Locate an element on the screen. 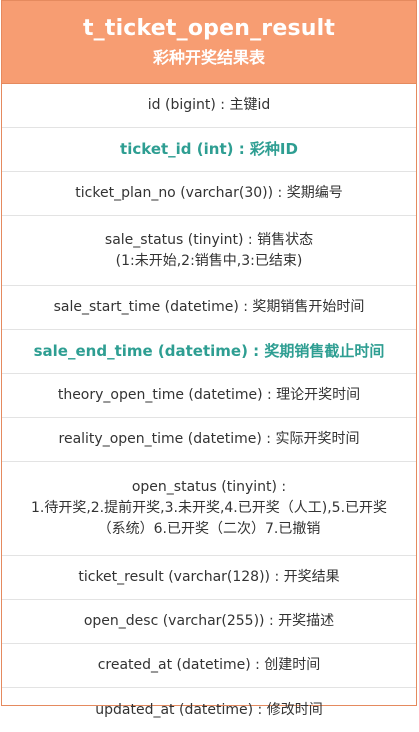 Image resolution: width=419 pixels, height=732 pixels. field-text: theory_open_time (datetime) : 理论开奖时间 is located at coordinates (209, 395).